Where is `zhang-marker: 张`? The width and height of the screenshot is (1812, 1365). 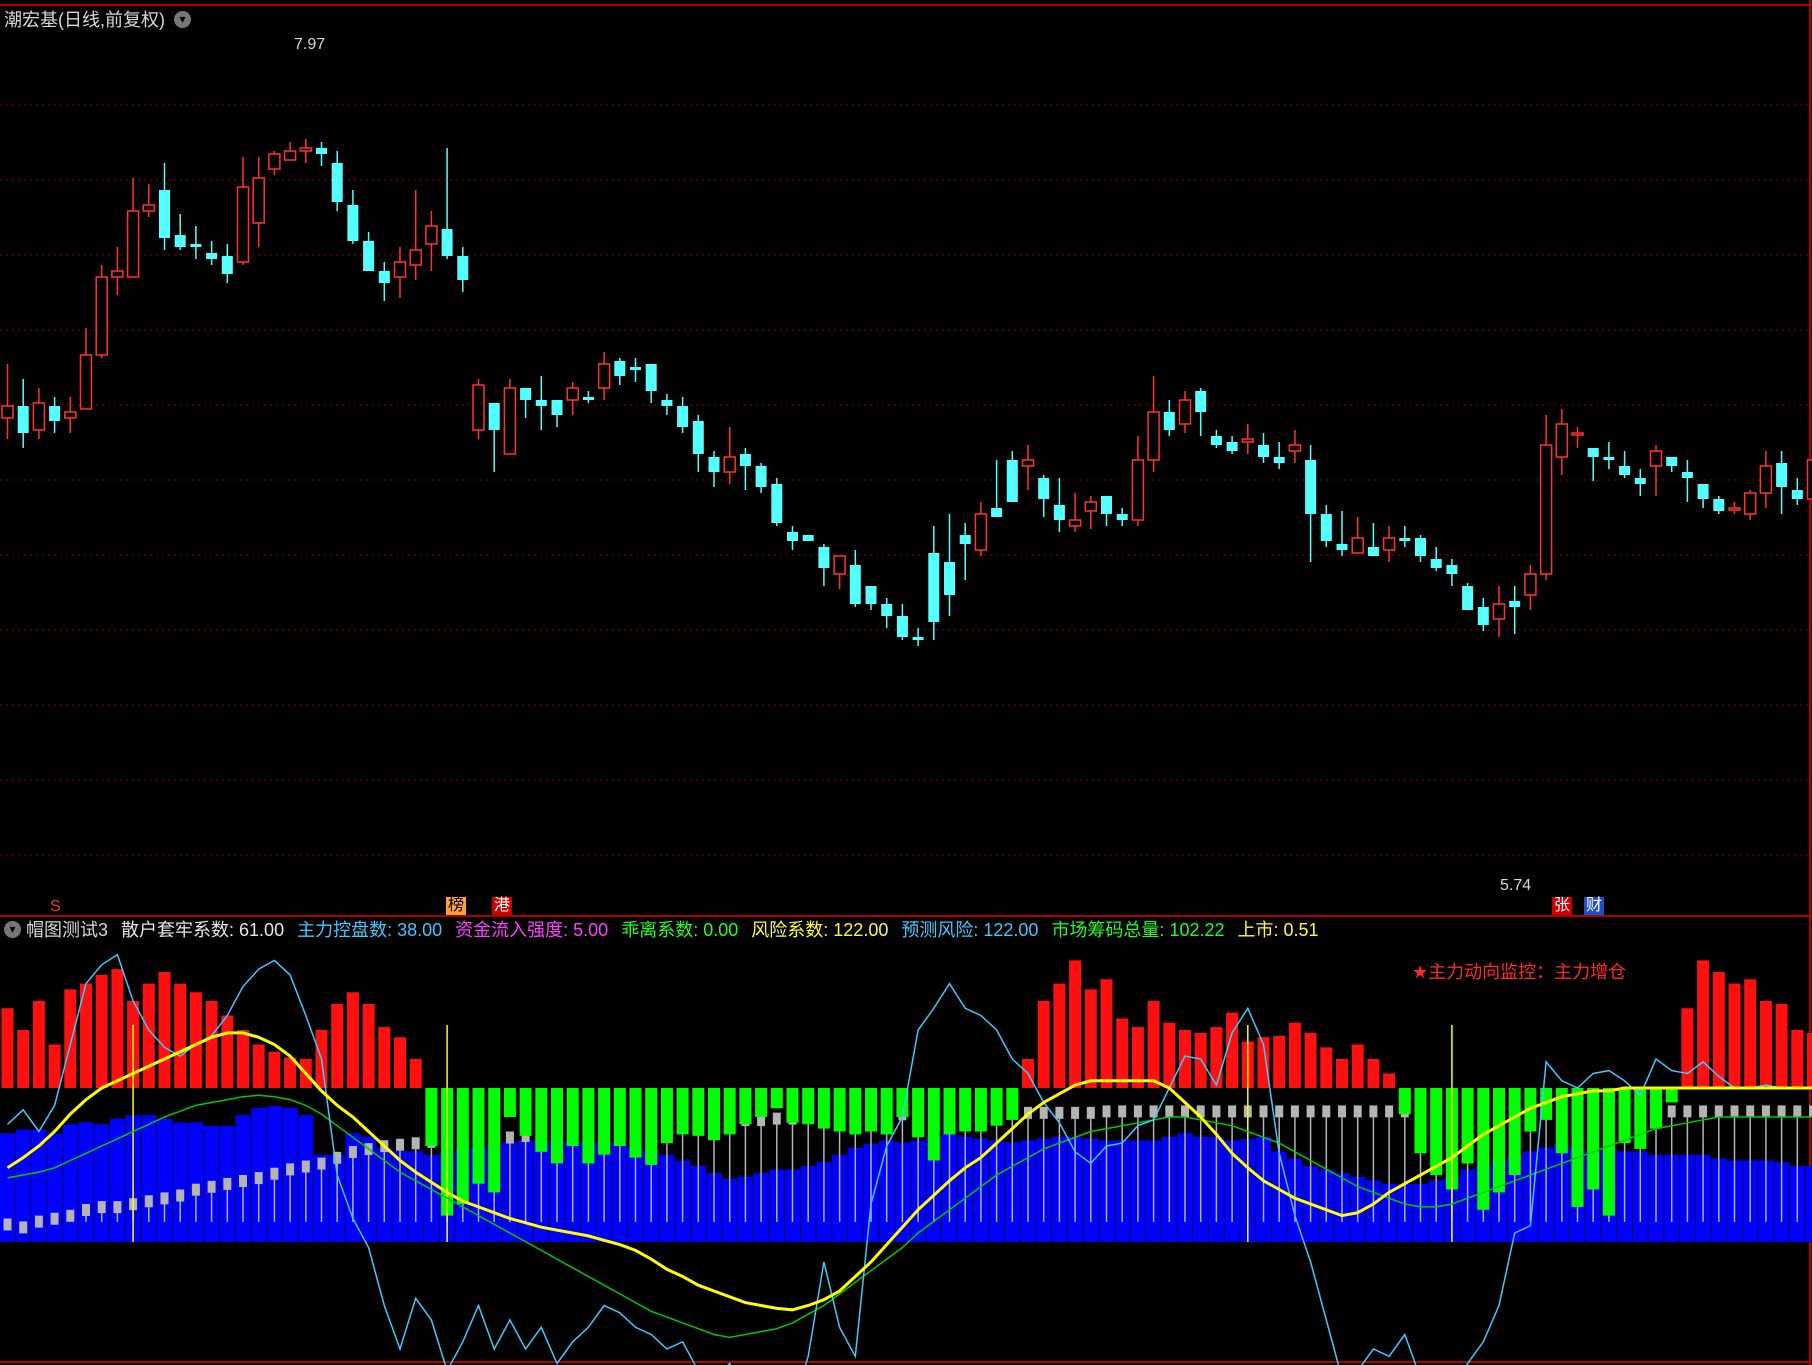 zhang-marker: 张 is located at coordinates (1562, 906).